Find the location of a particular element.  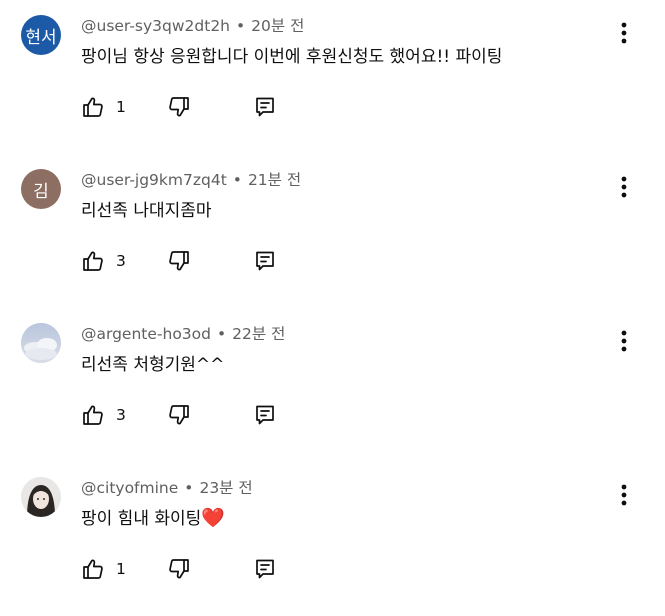

comment-meta: @user-sy3qw2dt2h • 20분 전 is located at coordinates (192, 25).